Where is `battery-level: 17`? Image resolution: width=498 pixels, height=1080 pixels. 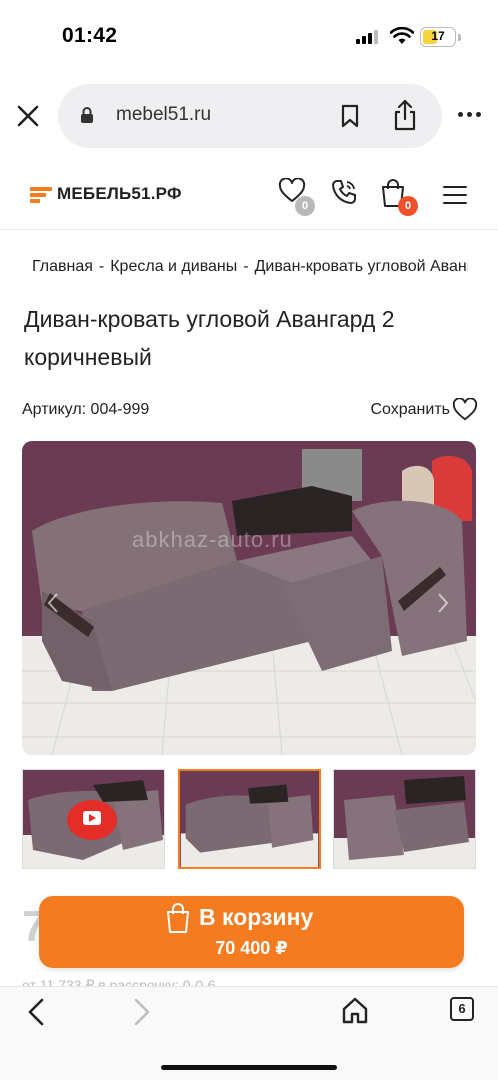
battery-level: 17 is located at coordinates (438, 36).